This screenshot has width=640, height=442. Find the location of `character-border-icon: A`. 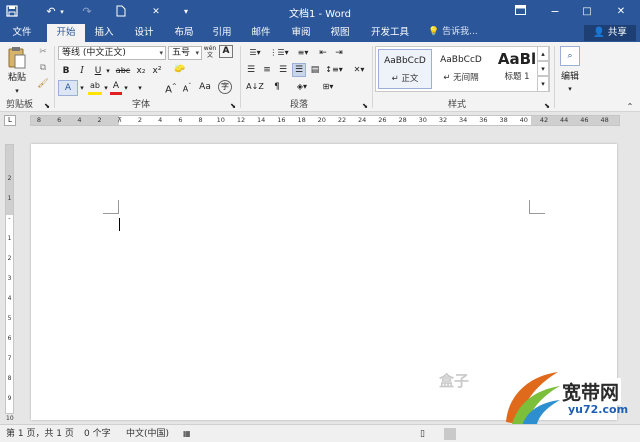

character-border-icon: A is located at coordinates (226, 51).